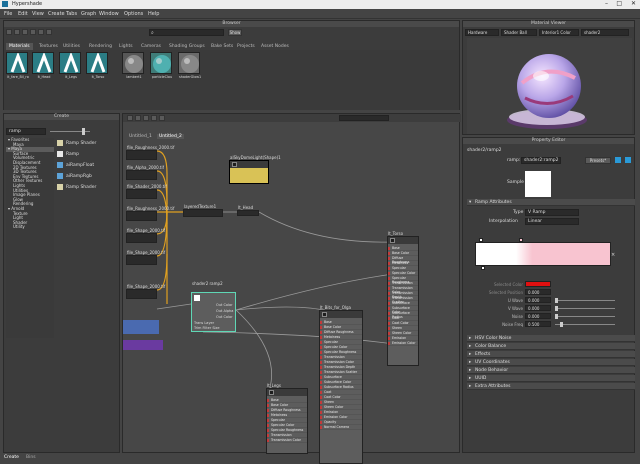 Image resolution: width=640 pixels, height=464 pixels. What do you see at coordinates (26, 131) in the screenshot?
I see `create-search-input: ramp` at bounding box center [26, 131].